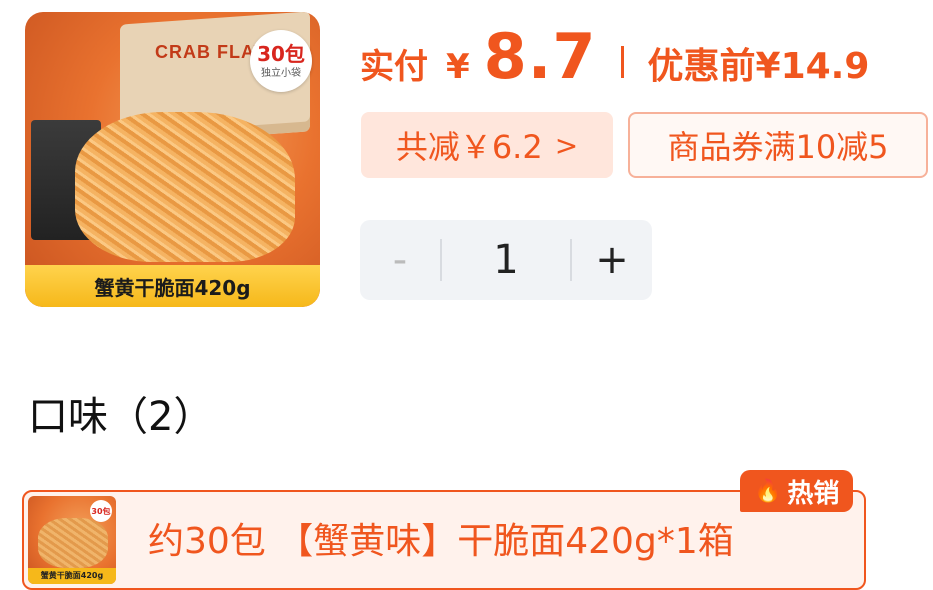 Image resolution: width=933 pixels, height=590 pixels. I want to click on coupon-tag: 商品券满10减5, so click(778, 145).